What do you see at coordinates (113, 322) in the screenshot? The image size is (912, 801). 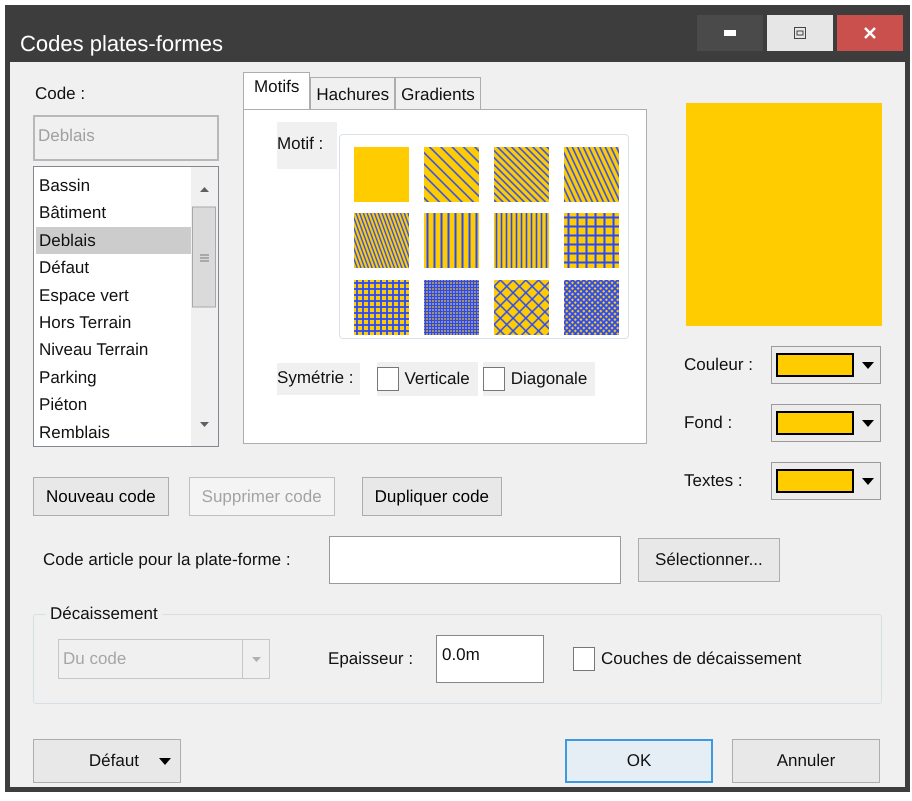 I see `list-item: Hors Terrain` at bounding box center [113, 322].